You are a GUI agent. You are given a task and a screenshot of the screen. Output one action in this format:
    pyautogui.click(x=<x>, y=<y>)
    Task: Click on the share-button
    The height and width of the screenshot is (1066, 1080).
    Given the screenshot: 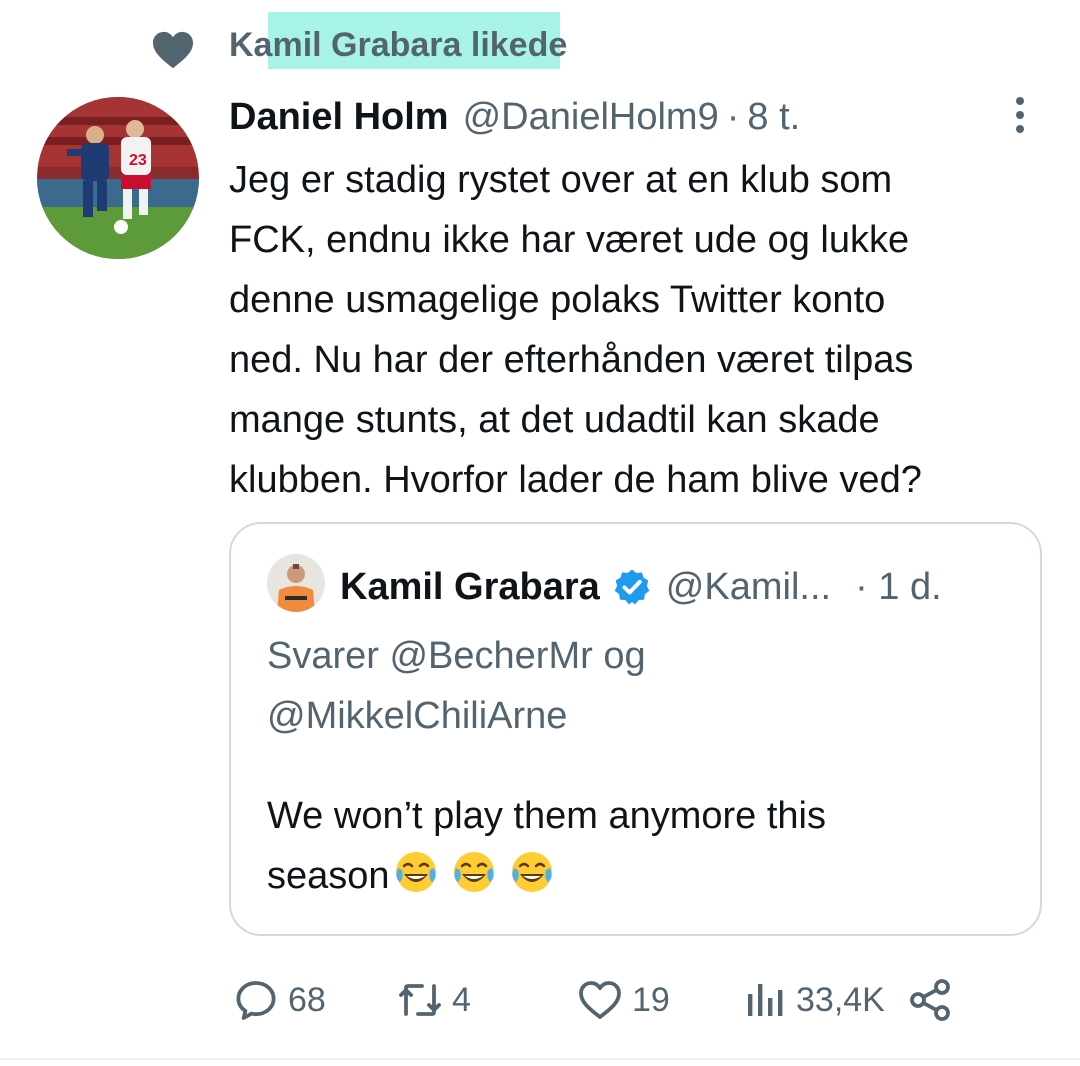 What is the action you would take?
    pyautogui.click(x=930, y=1000)
    